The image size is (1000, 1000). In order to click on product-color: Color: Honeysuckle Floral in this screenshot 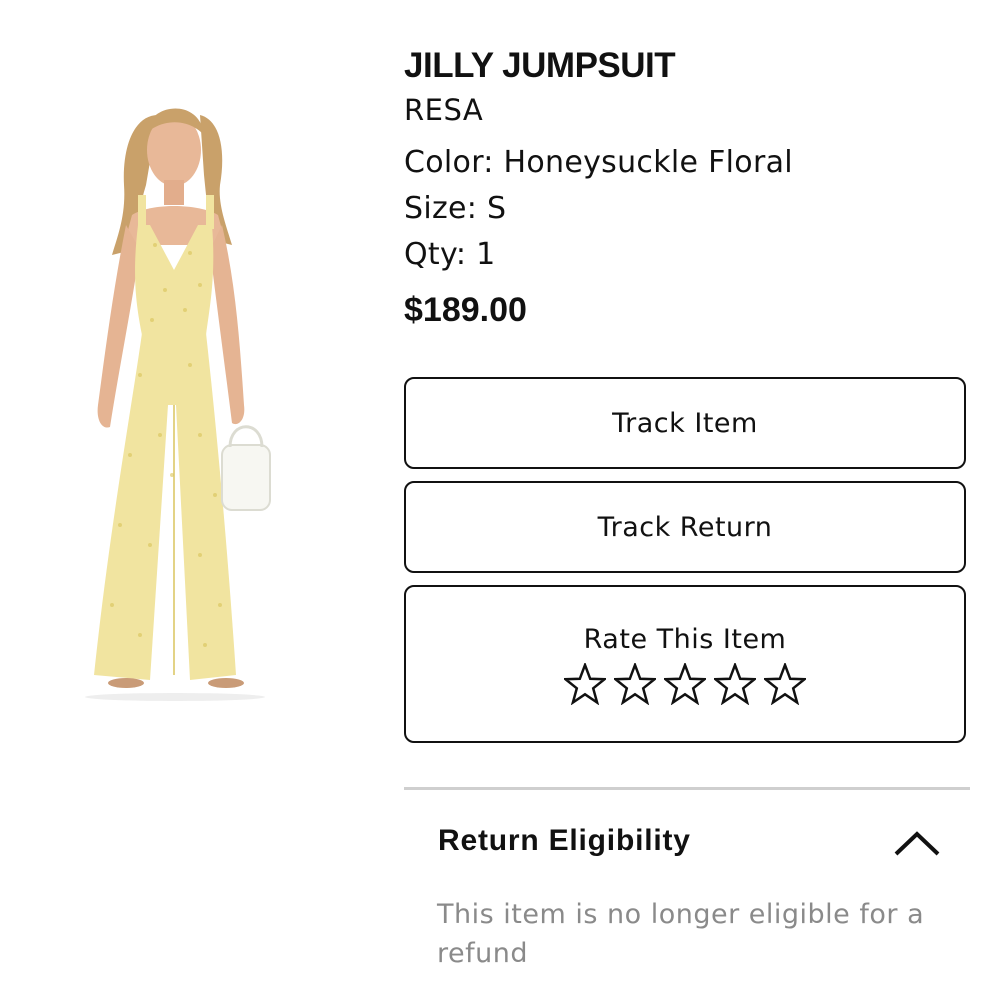, I will do `click(598, 162)`.